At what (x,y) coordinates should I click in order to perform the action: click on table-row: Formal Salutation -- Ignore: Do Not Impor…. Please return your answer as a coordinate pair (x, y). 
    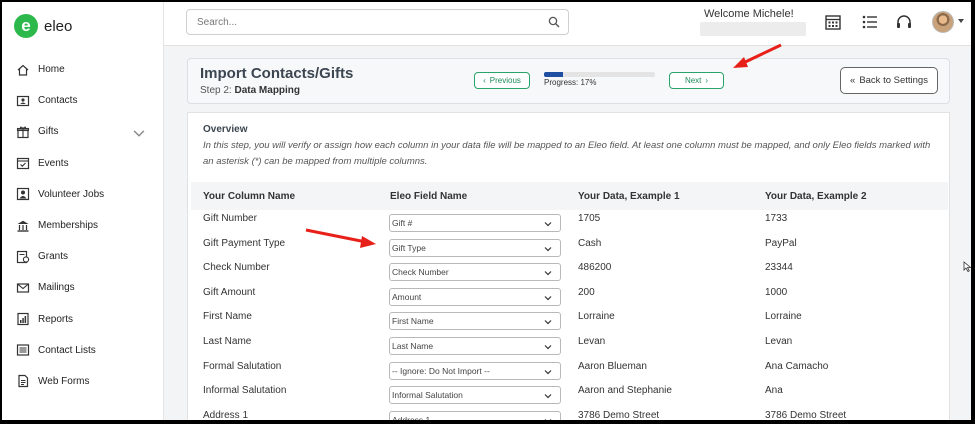
    Looking at the image, I should click on (566, 370).